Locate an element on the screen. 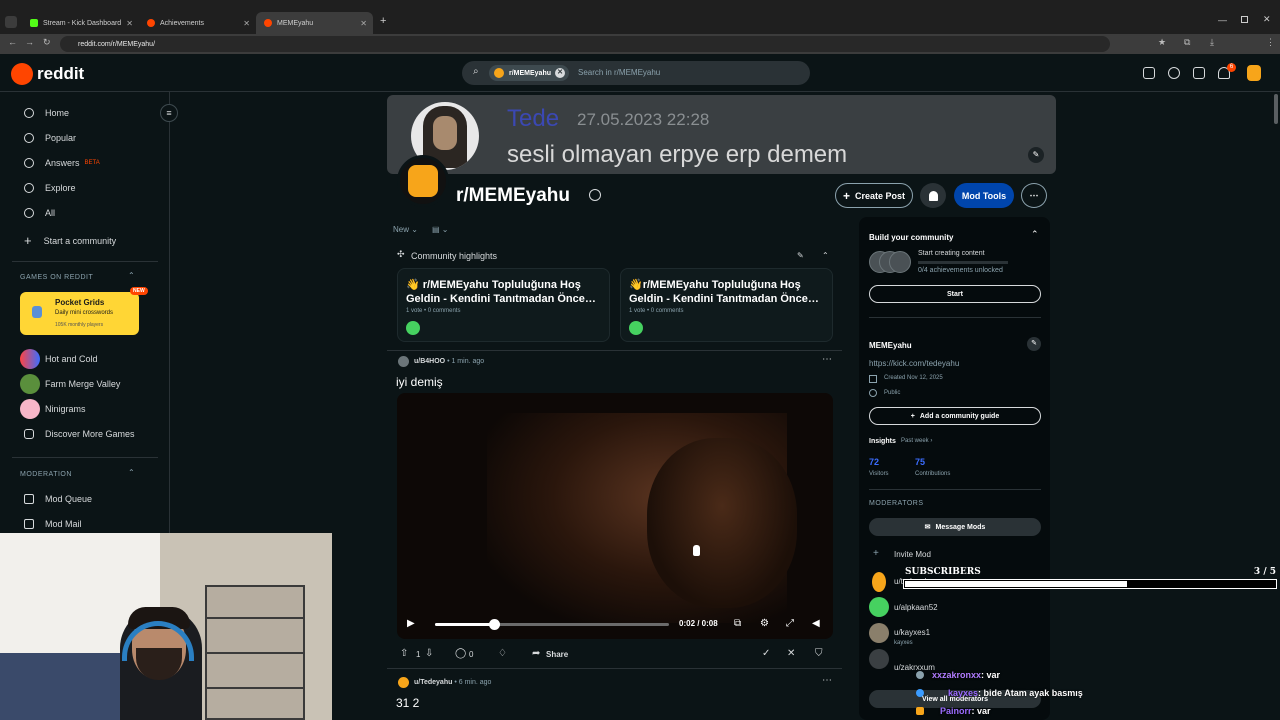 The height and width of the screenshot is (720, 1280). start-button: Start is located at coordinates (955, 294).